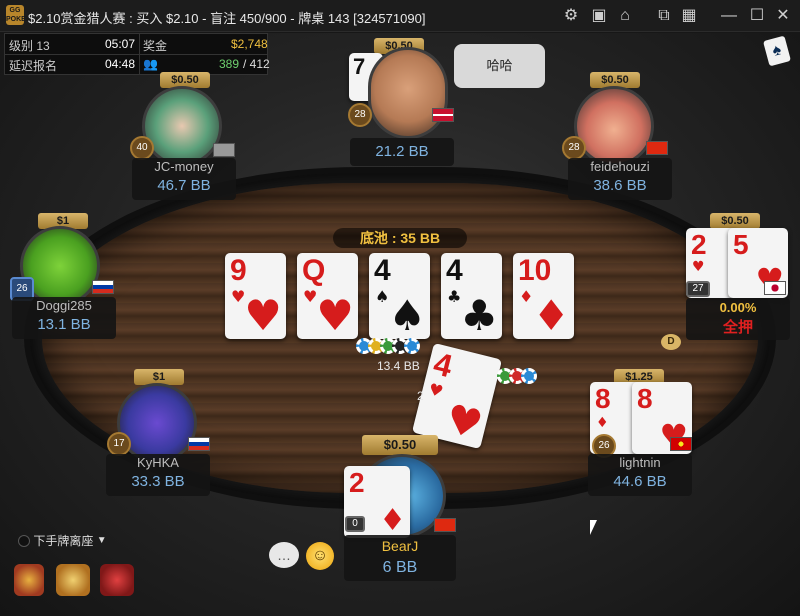  What do you see at coordinates (119, 444) in the screenshot?
I see `level-badge: 17` at bounding box center [119, 444].